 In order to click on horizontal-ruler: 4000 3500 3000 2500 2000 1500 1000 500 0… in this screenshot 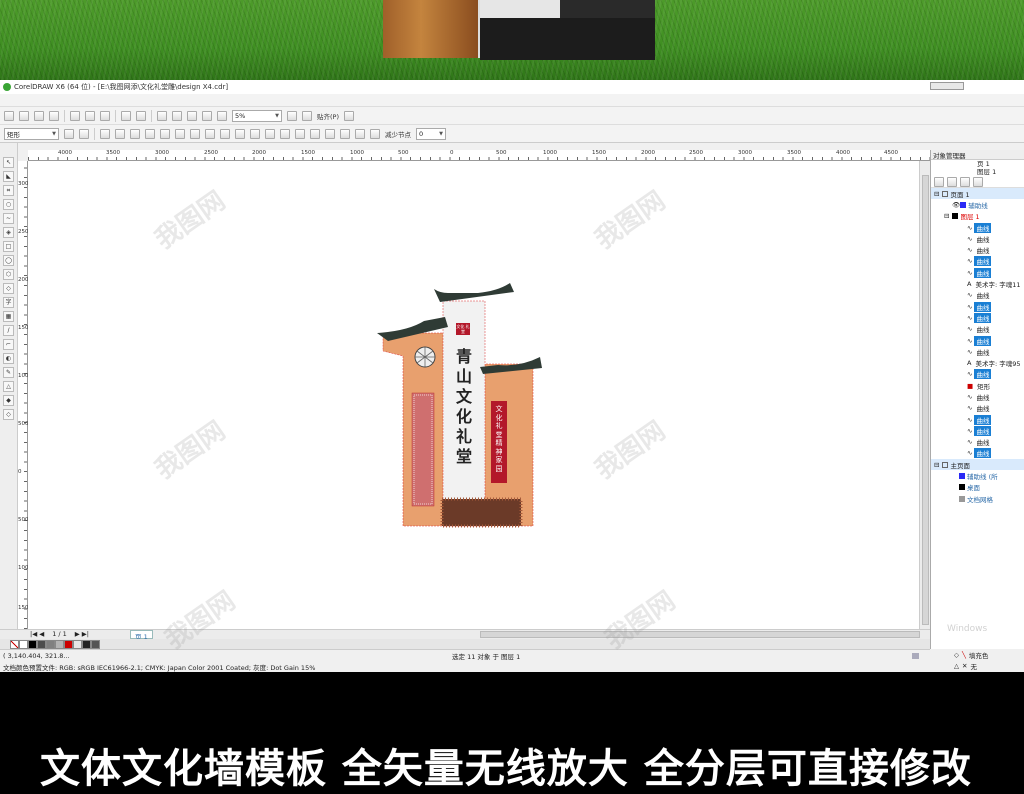, I will do `click(479, 155)`.